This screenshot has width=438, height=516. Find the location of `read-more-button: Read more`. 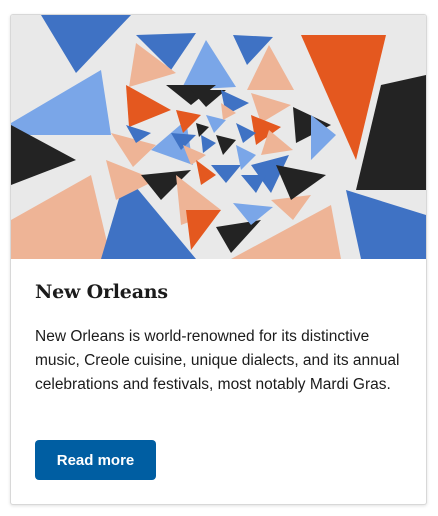

read-more-button: Read more is located at coordinates (95, 460).